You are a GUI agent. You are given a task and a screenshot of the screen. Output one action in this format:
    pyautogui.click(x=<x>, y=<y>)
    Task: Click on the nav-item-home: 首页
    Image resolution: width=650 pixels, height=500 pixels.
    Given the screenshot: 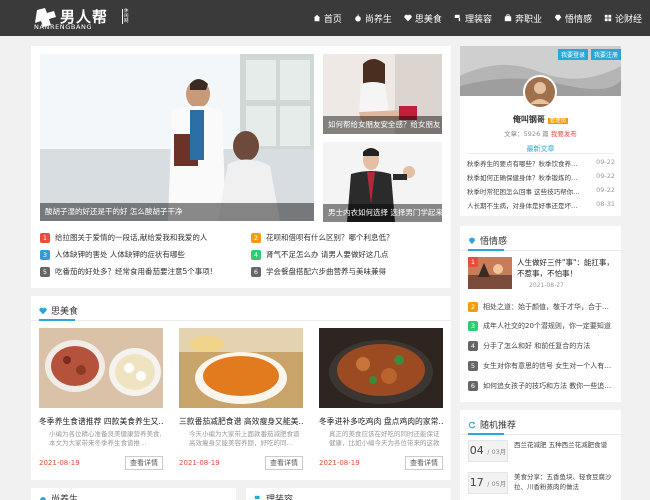 What is the action you would take?
    pyautogui.click(x=327, y=18)
    